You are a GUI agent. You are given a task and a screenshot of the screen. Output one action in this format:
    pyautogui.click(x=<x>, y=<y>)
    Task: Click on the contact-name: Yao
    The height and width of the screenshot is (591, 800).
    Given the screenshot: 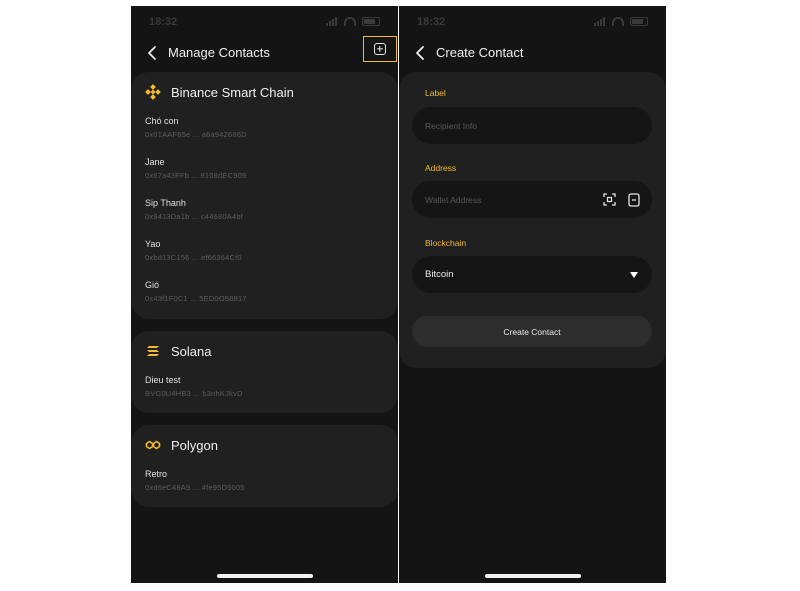 What is the action you would take?
    pyautogui.click(x=153, y=244)
    